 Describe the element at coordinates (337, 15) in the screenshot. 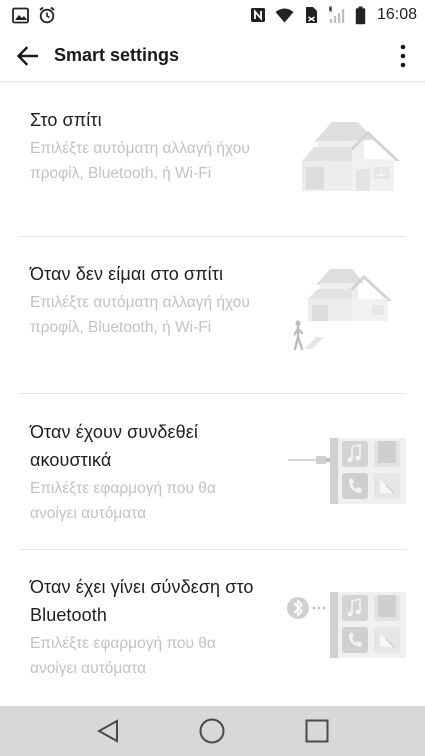

I see `signal-icon` at that location.